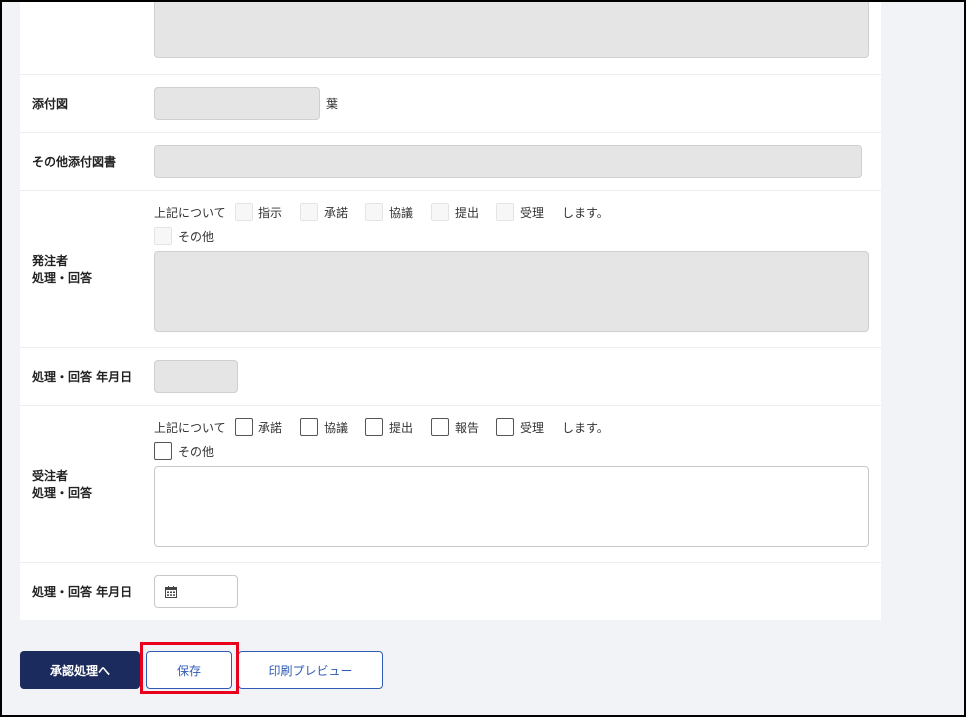  What do you see at coordinates (309, 427) in the screenshot?
I see `contractor-checkbox-consult` at bounding box center [309, 427].